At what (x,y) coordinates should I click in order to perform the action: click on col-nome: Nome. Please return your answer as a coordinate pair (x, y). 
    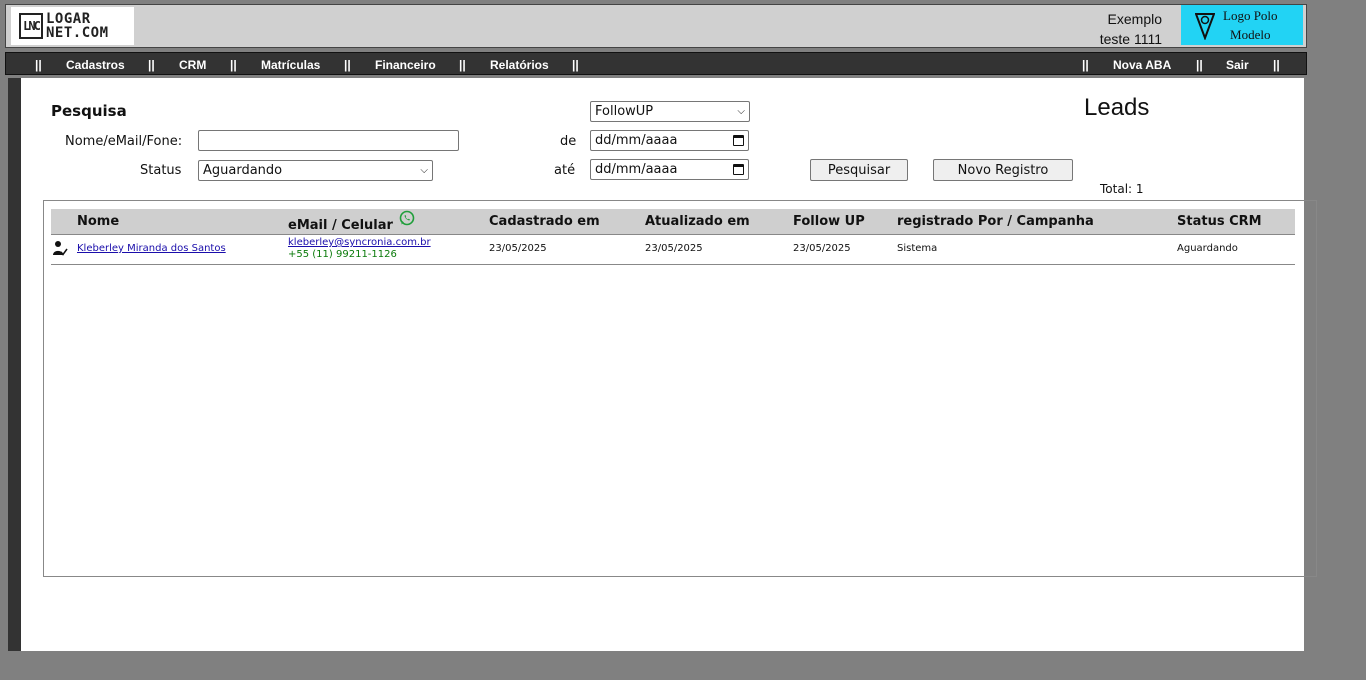
    Looking at the image, I should click on (98, 221).